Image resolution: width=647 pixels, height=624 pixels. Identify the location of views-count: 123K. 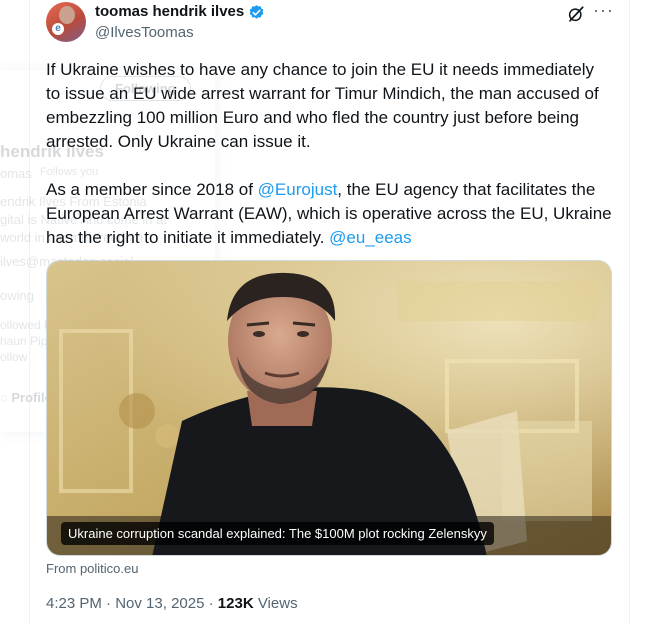
(236, 603).